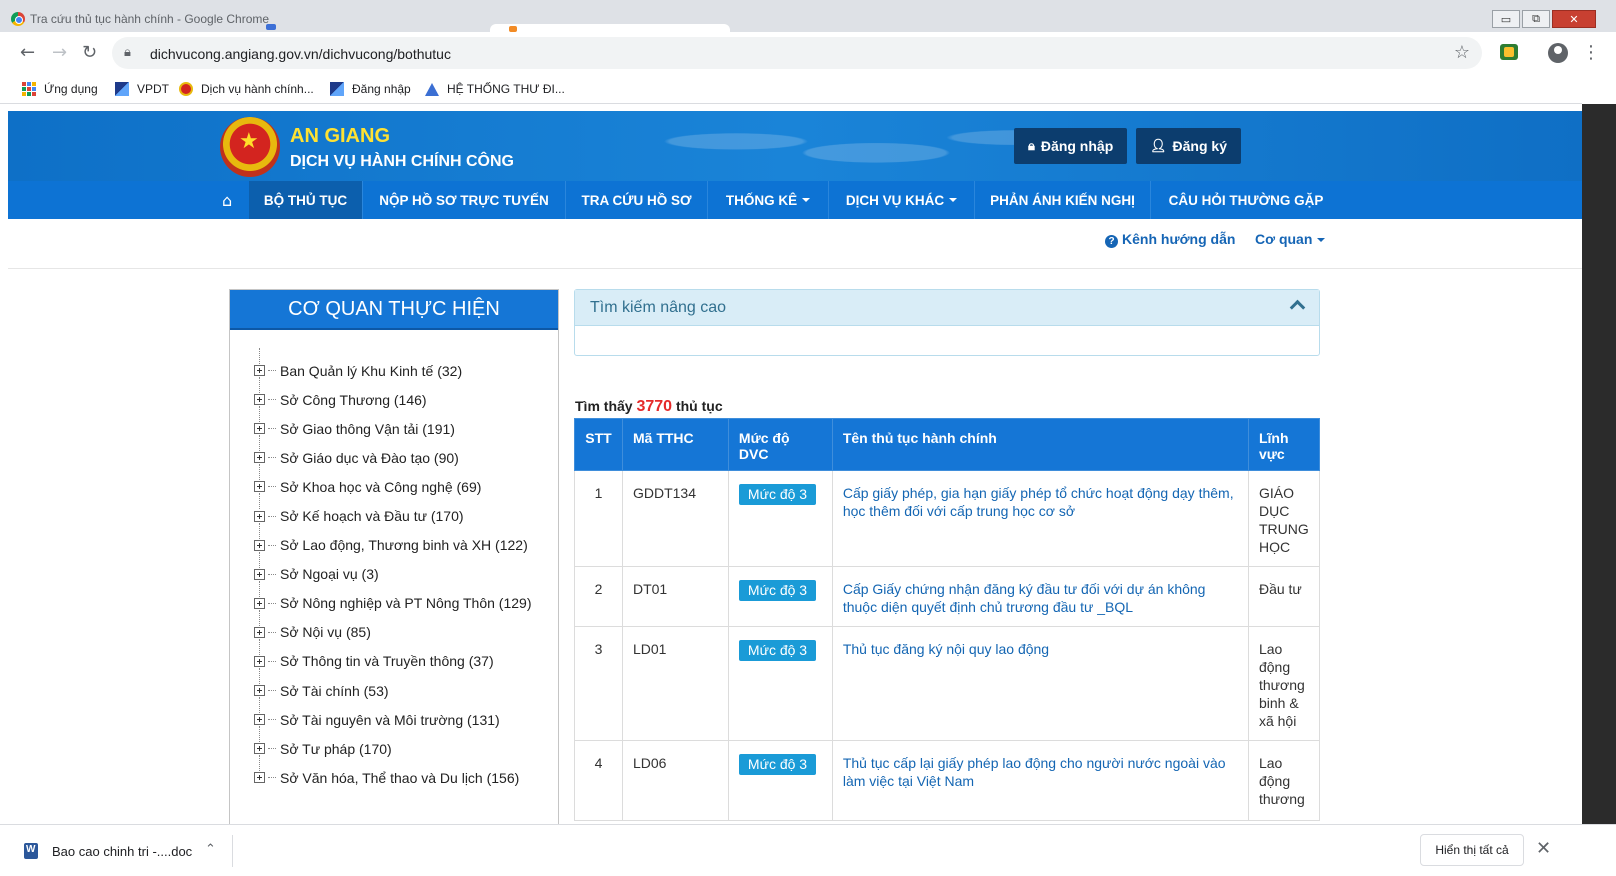 Image resolution: width=1616 pixels, height=876 pixels. I want to click on minimize-button: ▭, so click(1506, 19).